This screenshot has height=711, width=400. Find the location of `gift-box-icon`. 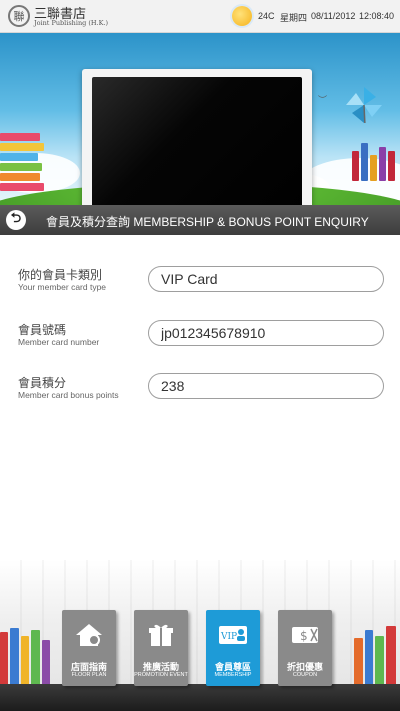

gift-box-icon is located at coordinates (161, 635).